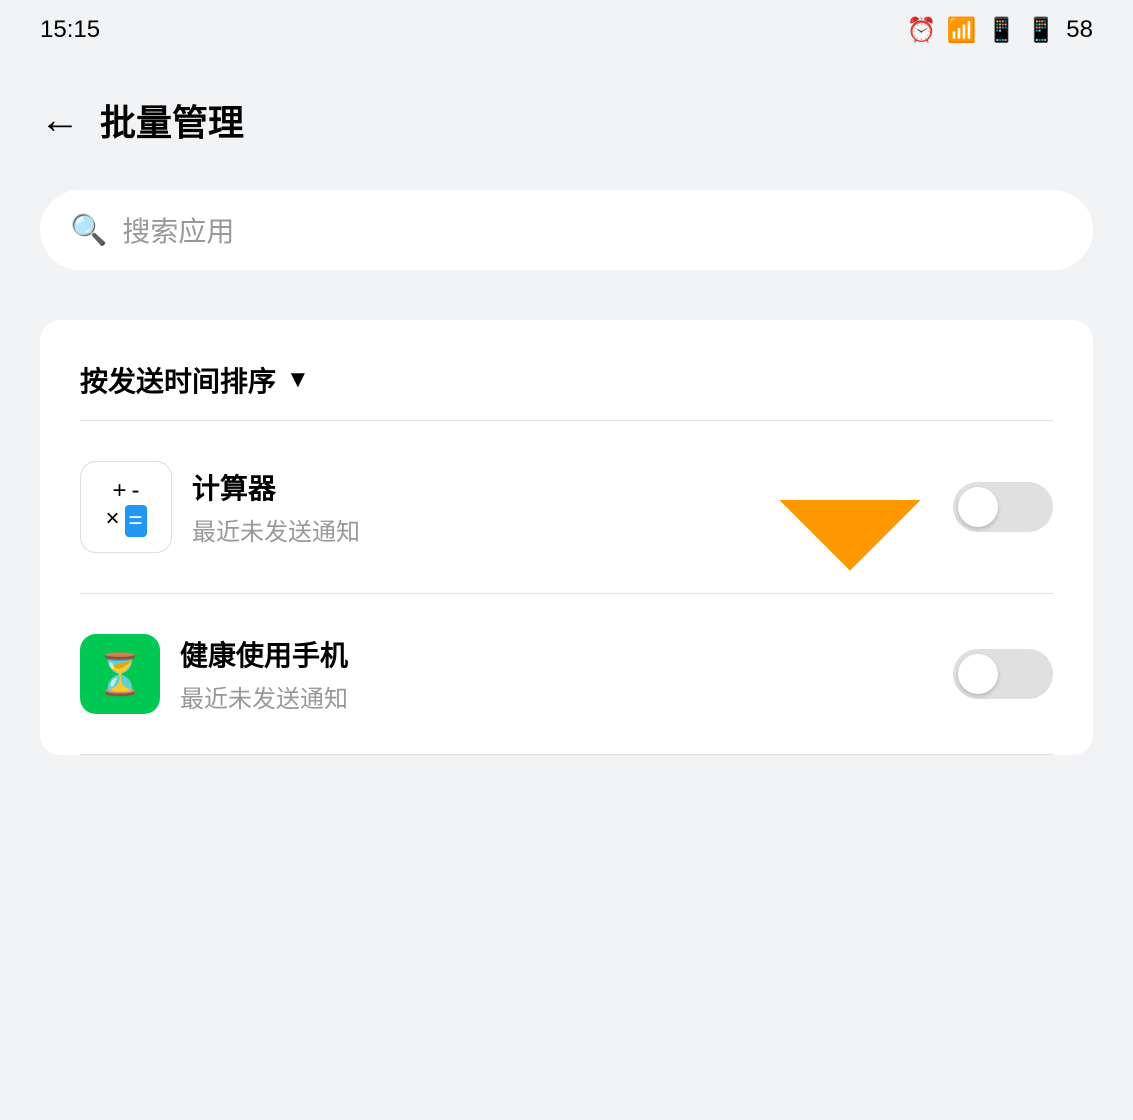 Image resolution: width=1133 pixels, height=1120 pixels. Describe the element at coordinates (120, 674) in the screenshot. I see `health-icon: ⏳` at that location.